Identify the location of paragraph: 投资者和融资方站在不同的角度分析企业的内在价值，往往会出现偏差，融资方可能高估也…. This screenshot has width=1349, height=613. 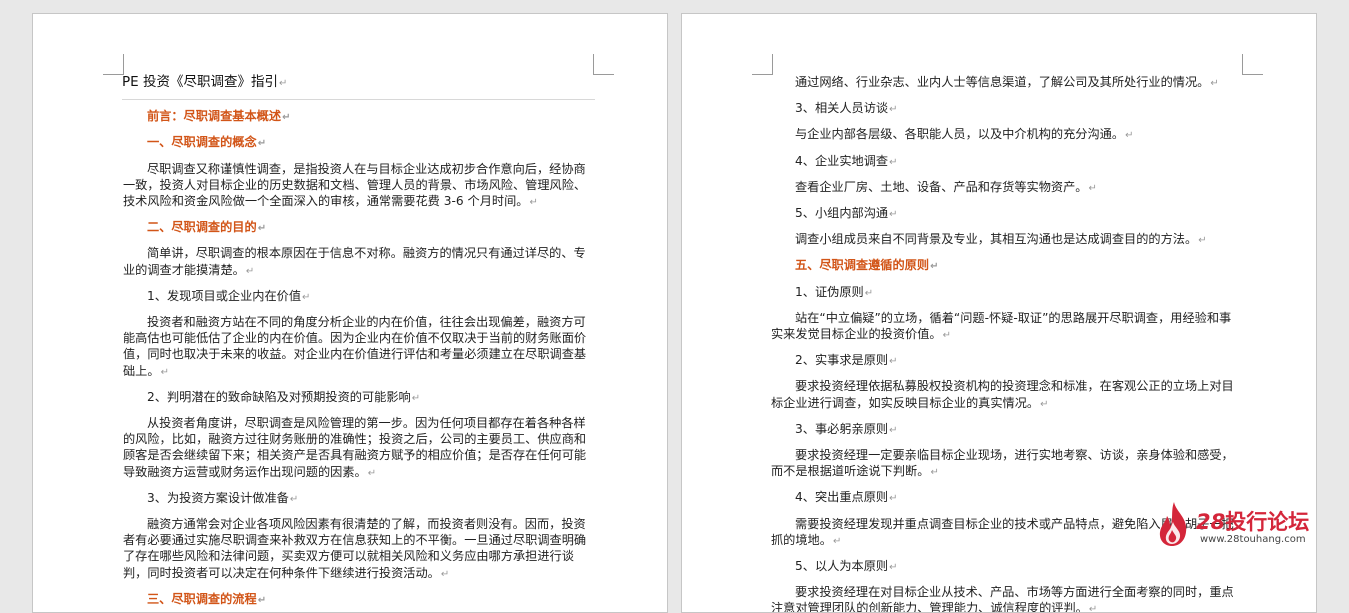
(355, 346).